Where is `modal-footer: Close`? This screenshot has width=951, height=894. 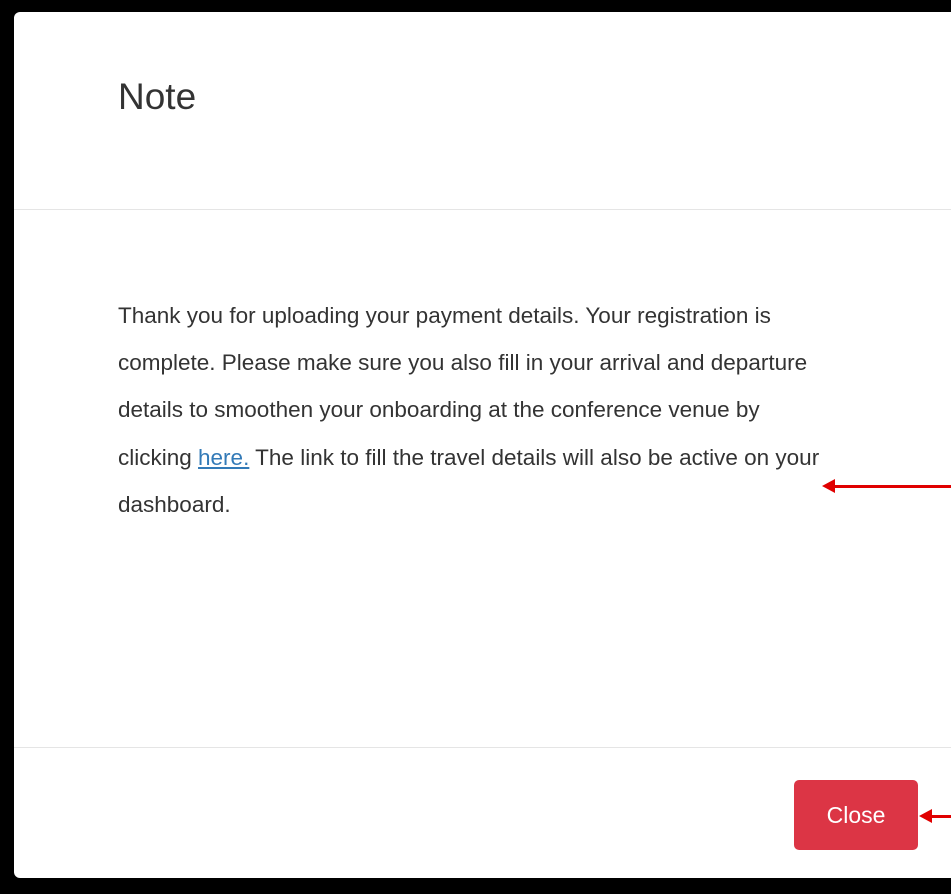 modal-footer: Close is located at coordinates (482, 813).